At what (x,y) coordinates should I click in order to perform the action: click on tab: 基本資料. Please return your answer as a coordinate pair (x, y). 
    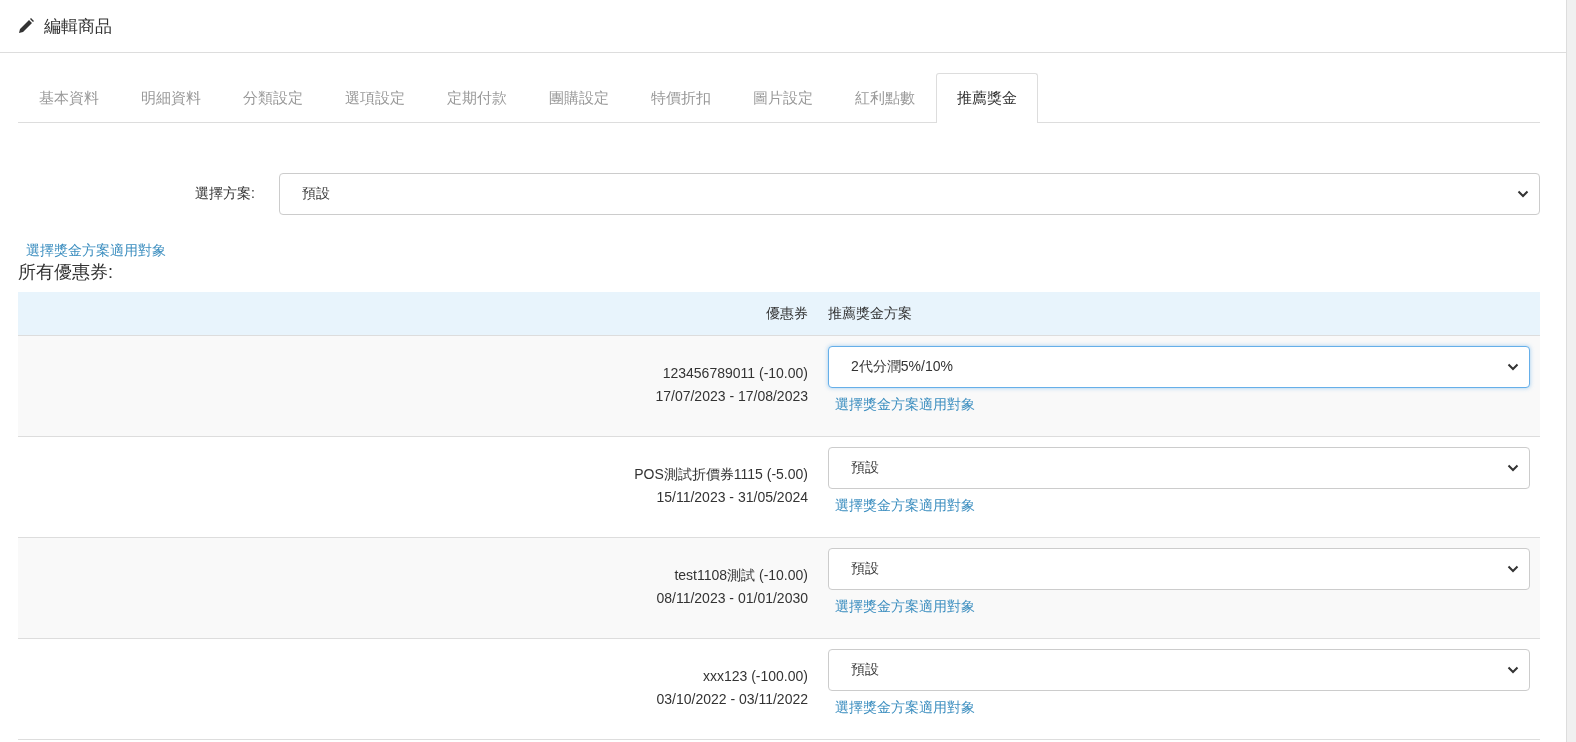
    Looking at the image, I should click on (69, 98).